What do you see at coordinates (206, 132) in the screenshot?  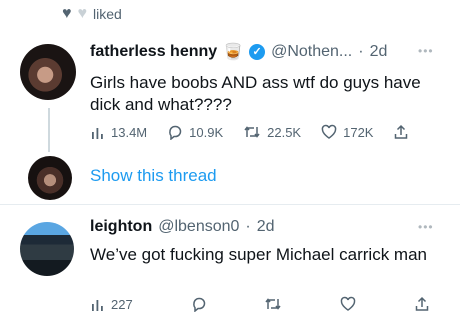 I see `reply-count: 10.9K` at bounding box center [206, 132].